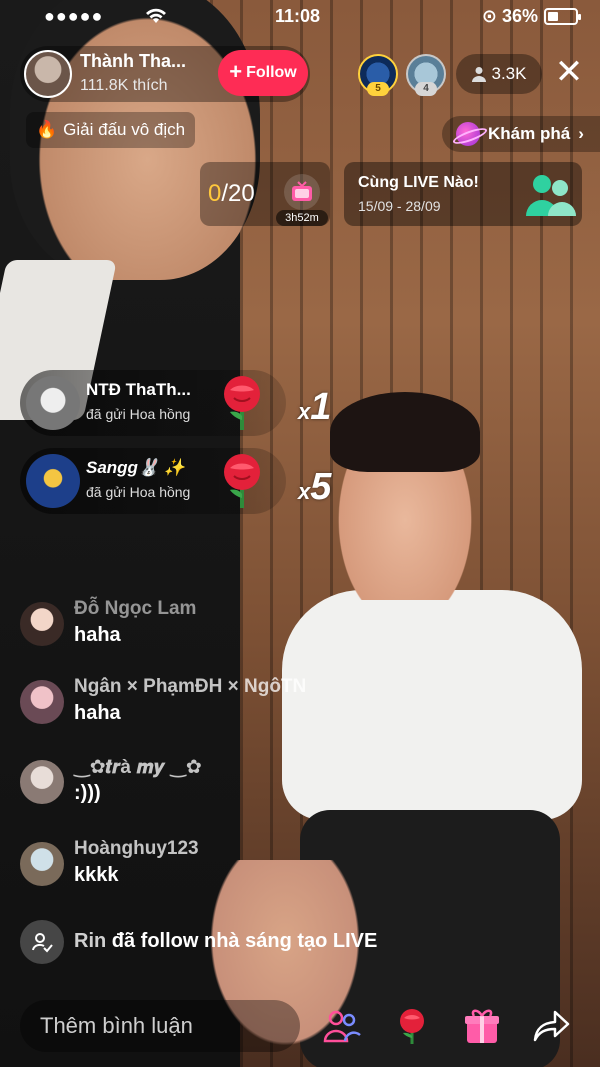  What do you see at coordinates (231, 193) in the screenshot?
I see `goal-count: 0/20` at bounding box center [231, 193].